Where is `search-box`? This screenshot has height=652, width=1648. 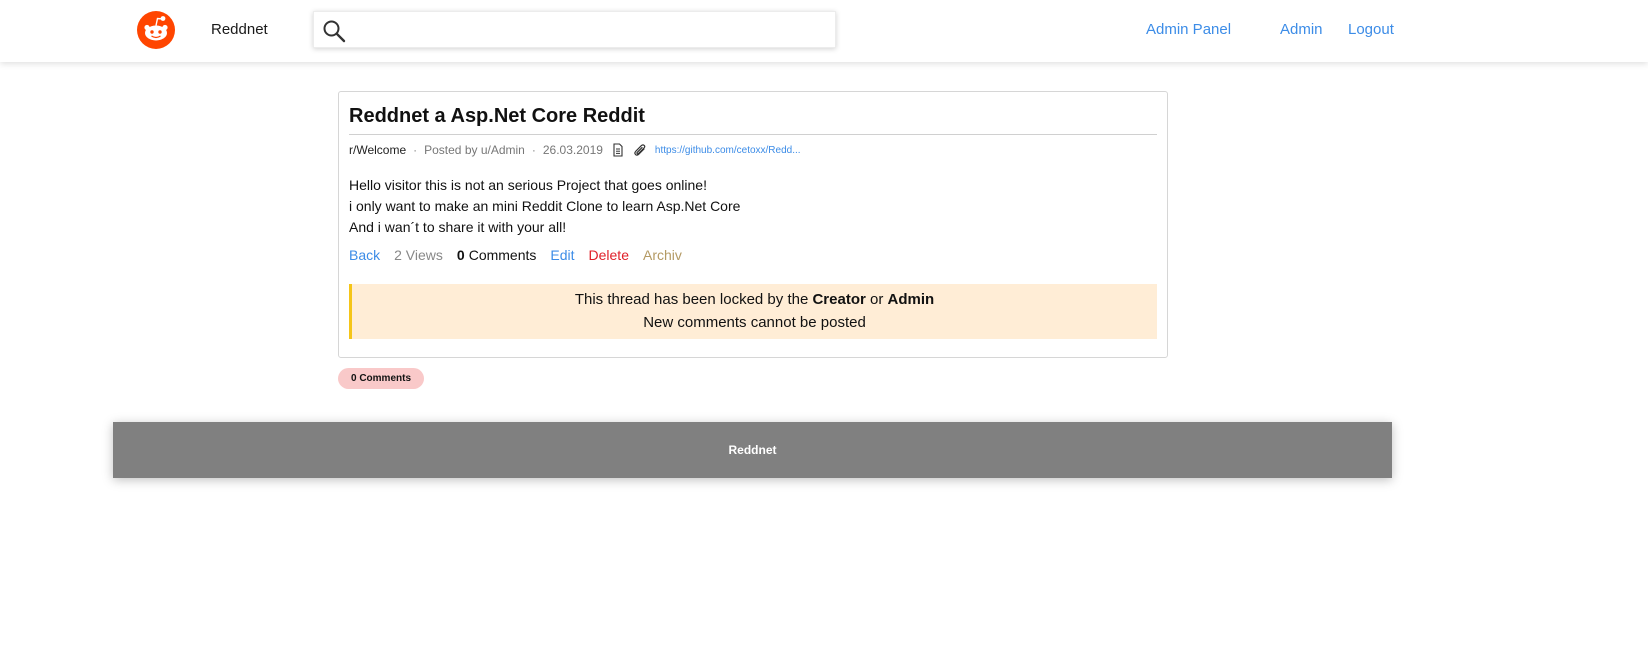 search-box is located at coordinates (574, 29).